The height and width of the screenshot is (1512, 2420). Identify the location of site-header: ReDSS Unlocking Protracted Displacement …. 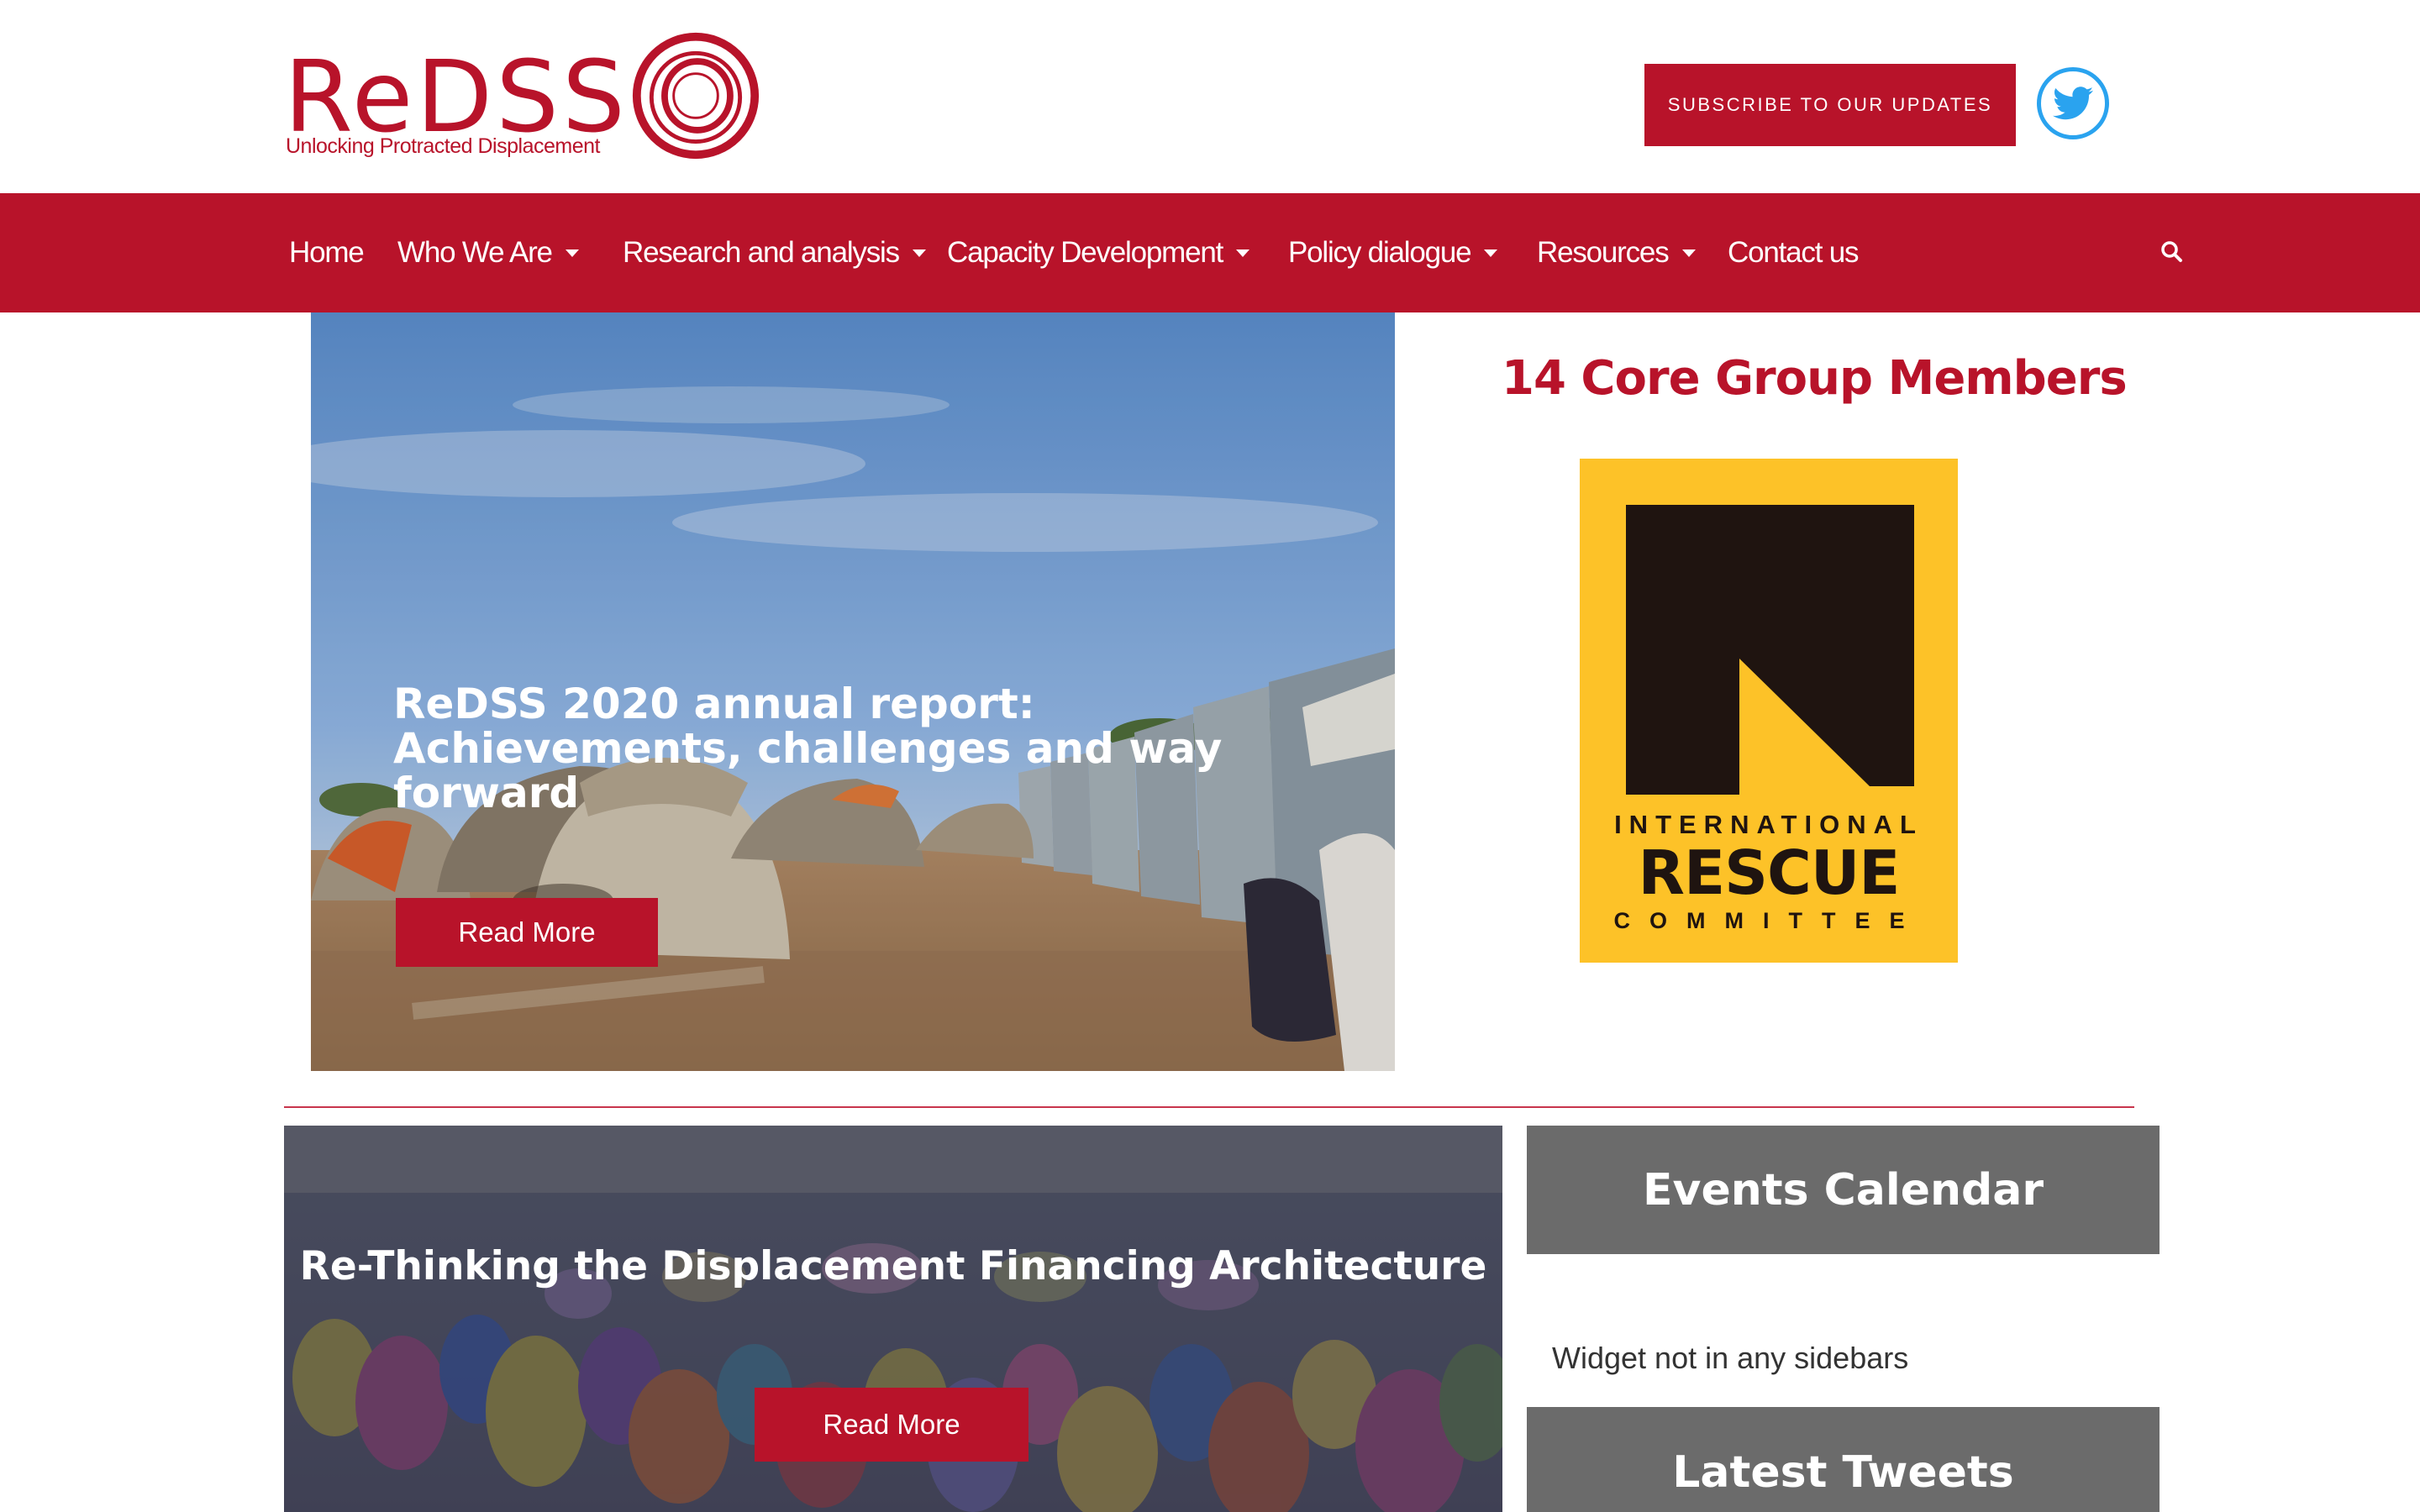
(1210, 96).